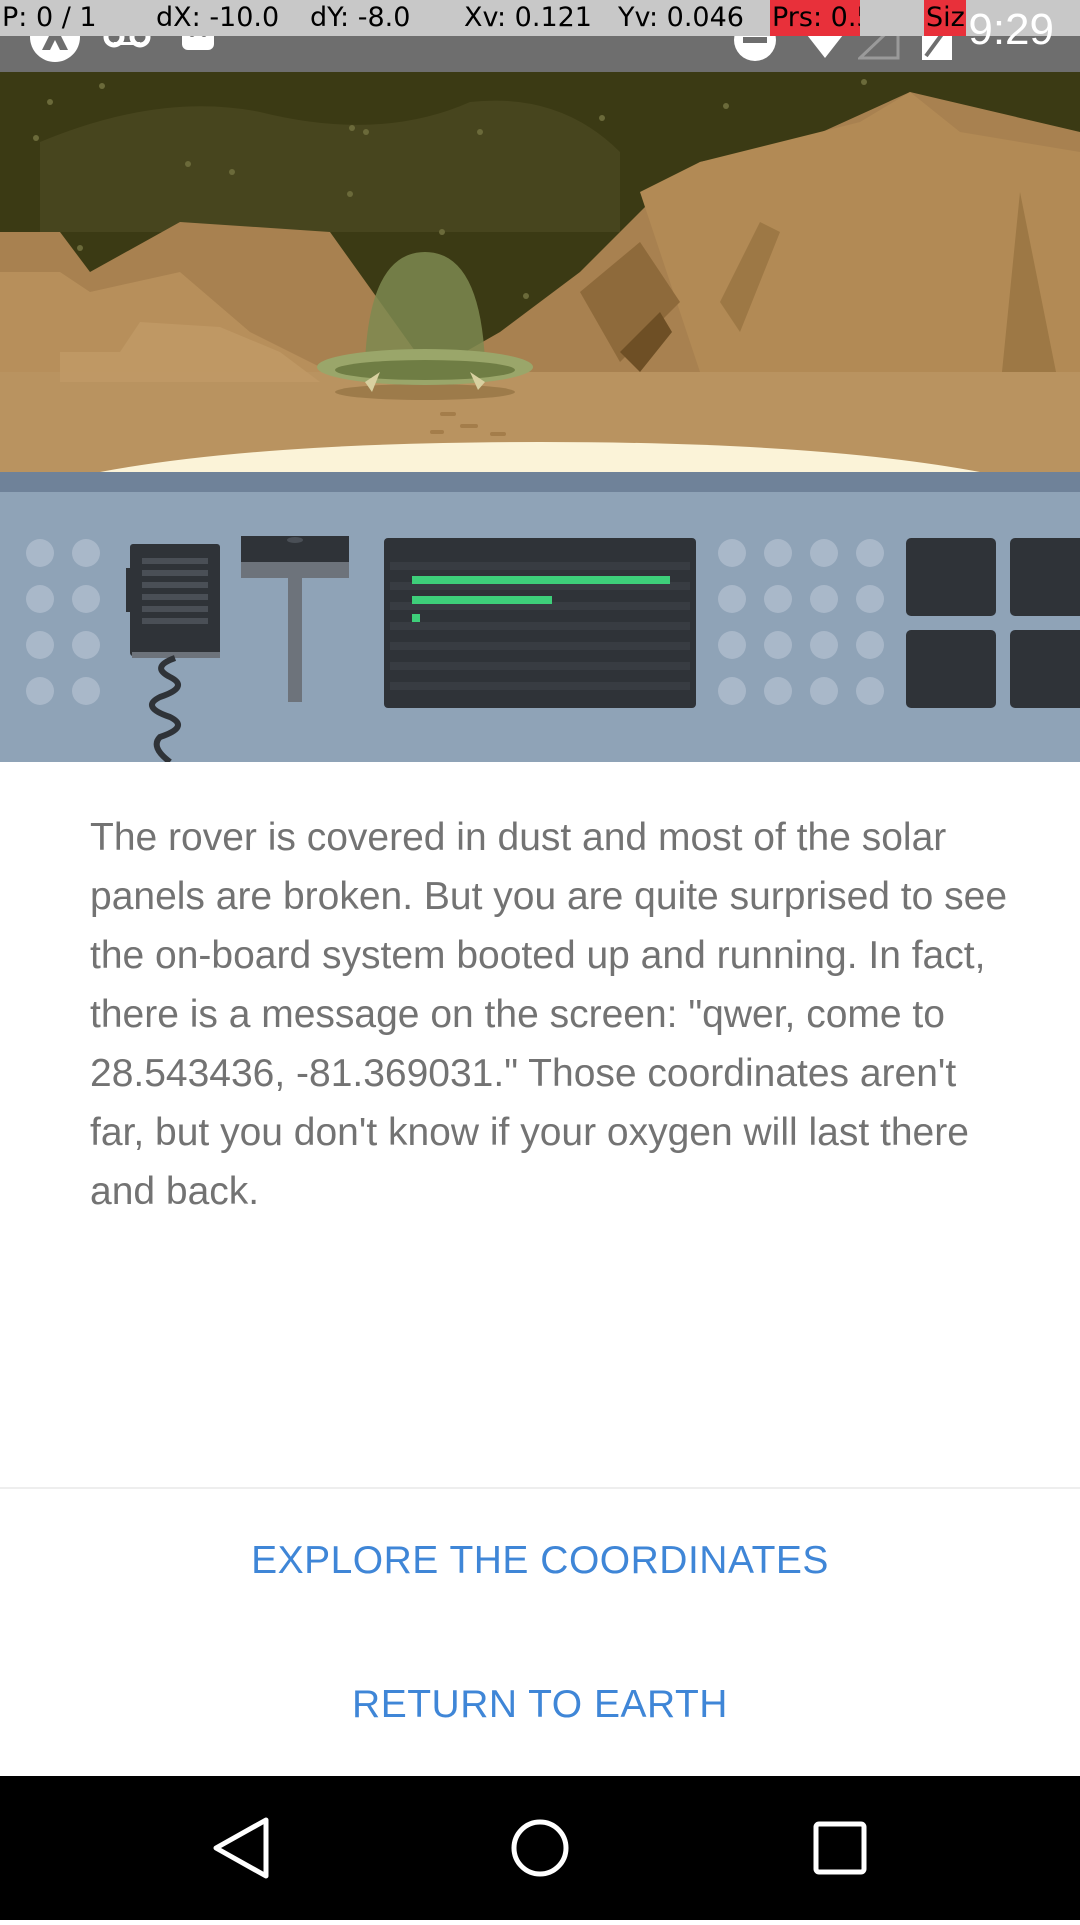 The image size is (1080, 1925). What do you see at coordinates (360, 17) in the screenshot?
I see `pointer-dy: dY: -8.0` at bounding box center [360, 17].